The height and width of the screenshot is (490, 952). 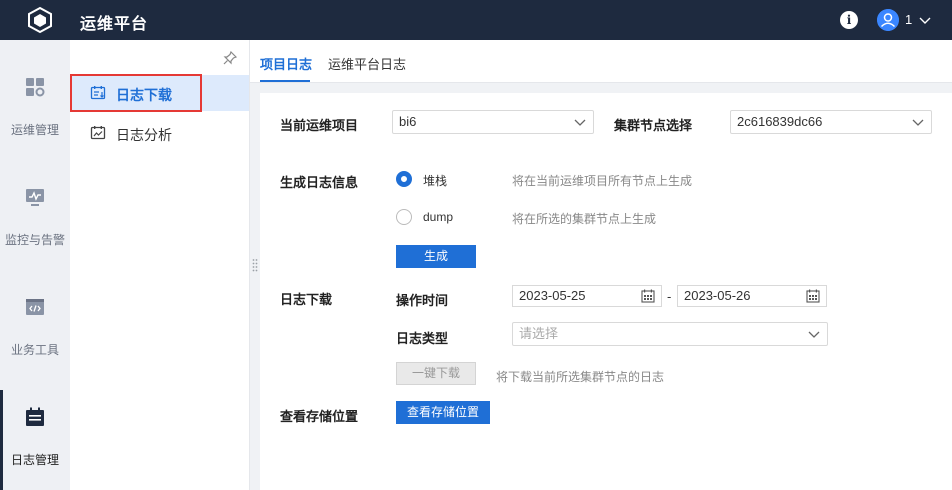 What do you see at coordinates (35, 416) in the screenshot?
I see `calendar-log-icon` at bounding box center [35, 416].